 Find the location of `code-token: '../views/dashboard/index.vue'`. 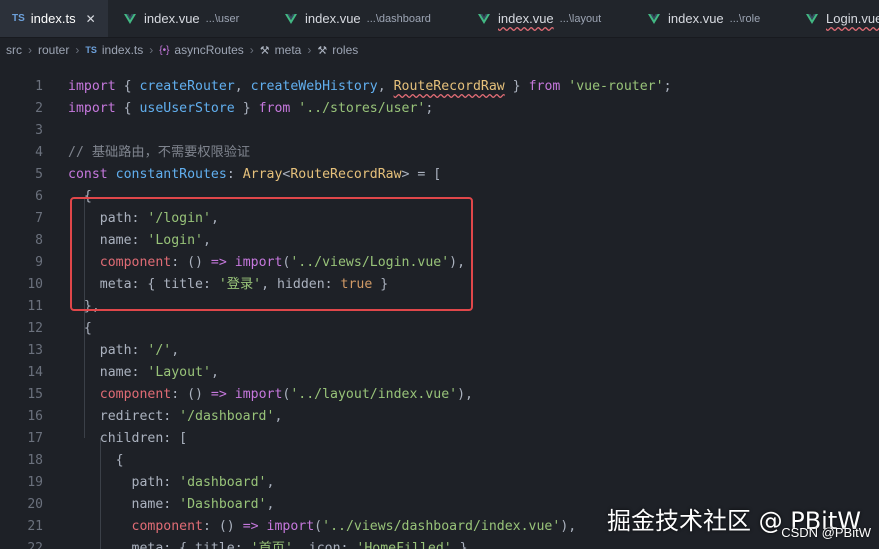

code-token: '../views/dashboard/index.vue' is located at coordinates (441, 526).